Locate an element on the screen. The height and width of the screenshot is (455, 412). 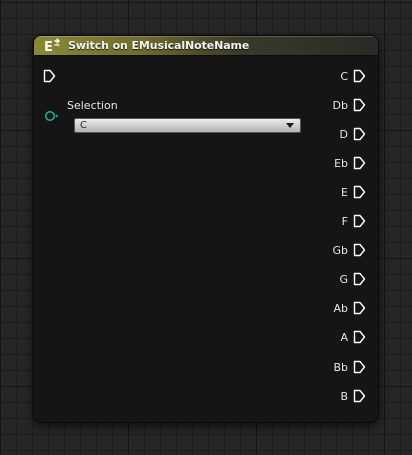
output-pin-label: Eb is located at coordinates (341, 163).